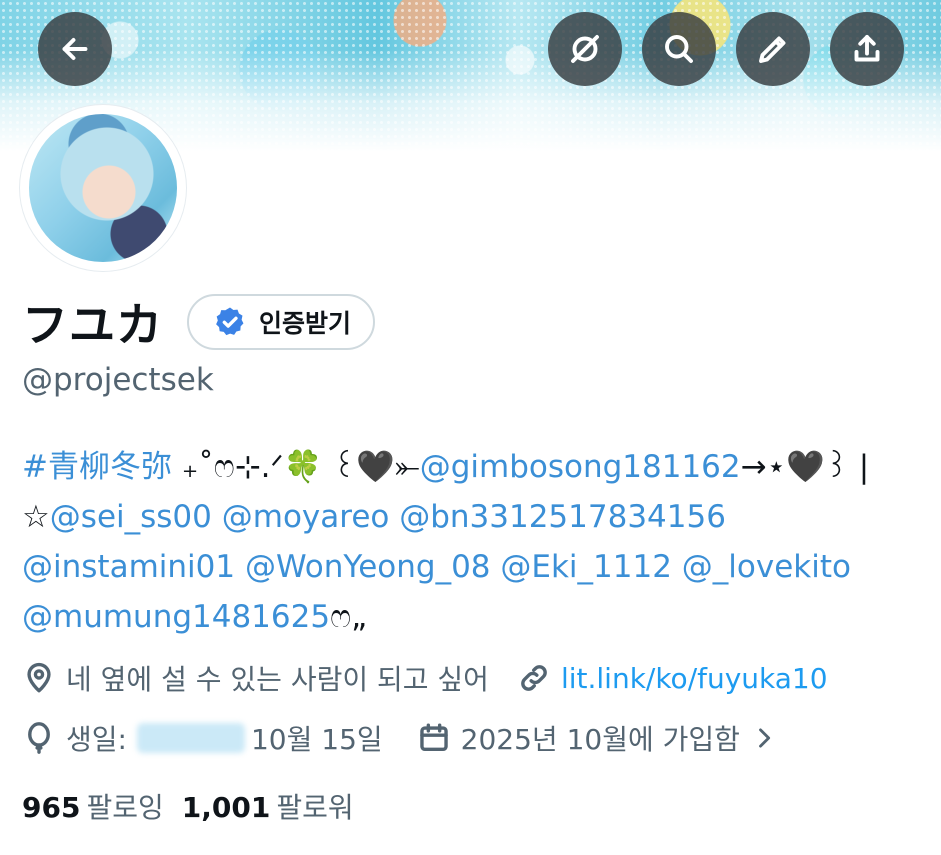 The width and height of the screenshot is (941, 855). Describe the element at coordinates (534, 678) in the screenshot. I see `link-icon` at that location.